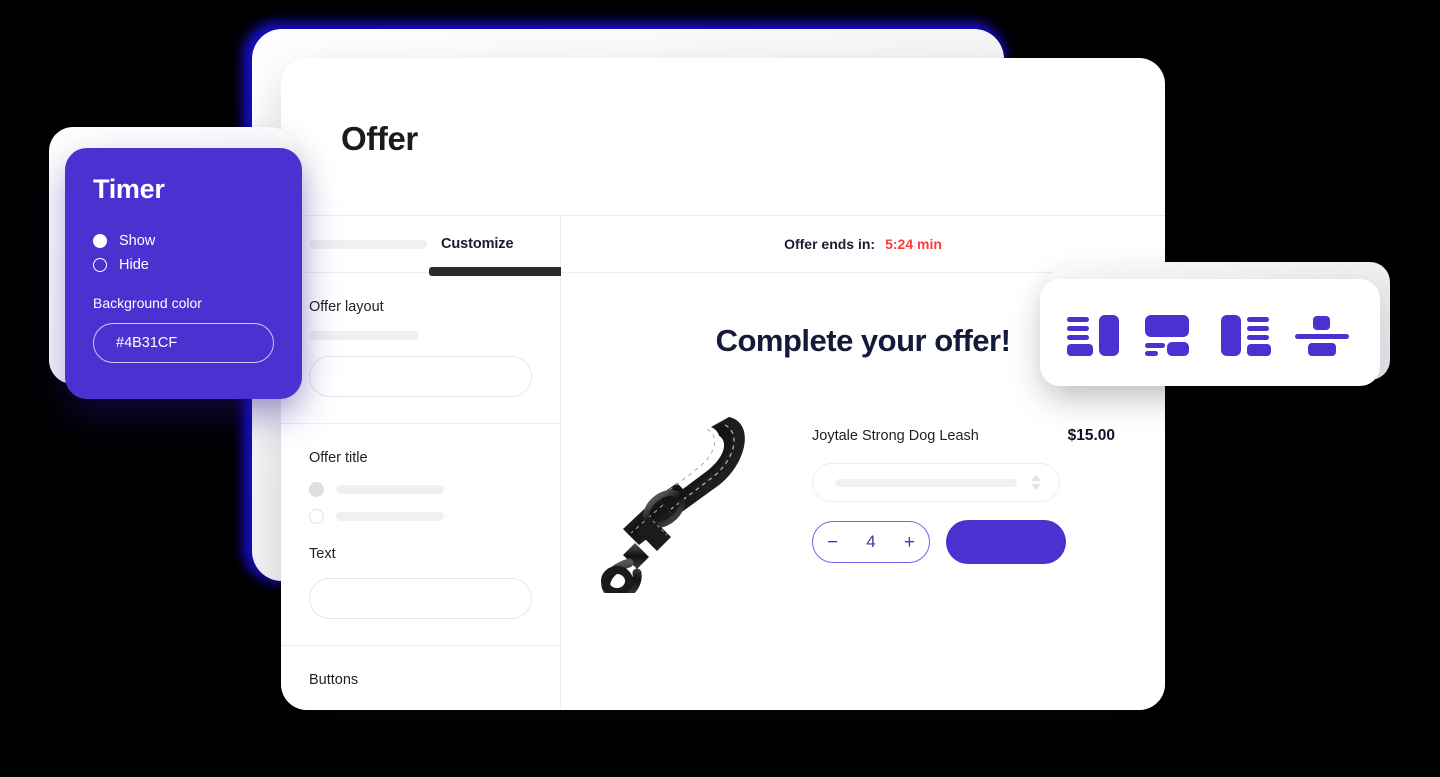 This screenshot has width=1440, height=777. I want to click on timer-option-hide-label: Hide, so click(134, 265).